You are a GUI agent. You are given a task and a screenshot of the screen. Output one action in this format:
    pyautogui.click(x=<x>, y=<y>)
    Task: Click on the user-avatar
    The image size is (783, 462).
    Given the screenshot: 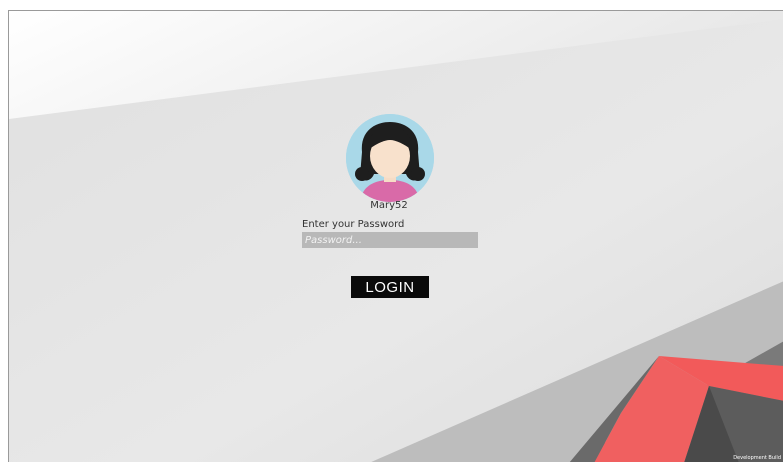 What is the action you would take?
    pyautogui.click(x=390, y=158)
    